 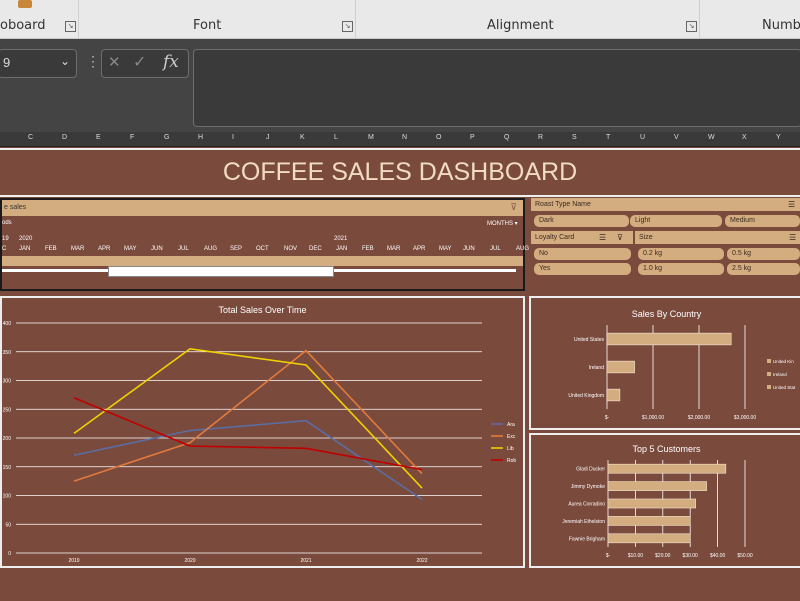 I want to click on slicer-item-no: No, so click(x=582, y=254).